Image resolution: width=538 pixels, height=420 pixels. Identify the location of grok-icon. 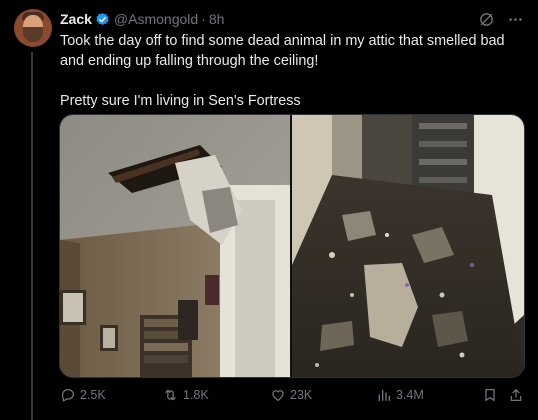
(486, 19).